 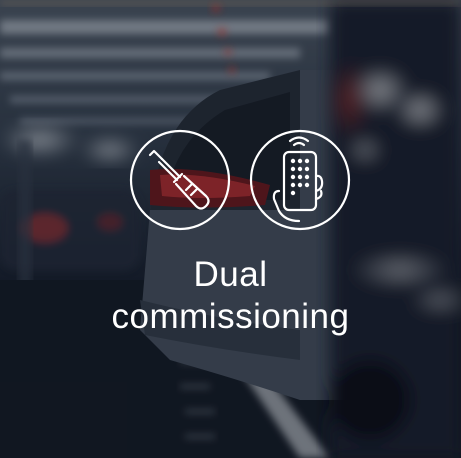 What do you see at coordinates (180, 180) in the screenshot?
I see `screwdriver-icon` at bounding box center [180, 180].